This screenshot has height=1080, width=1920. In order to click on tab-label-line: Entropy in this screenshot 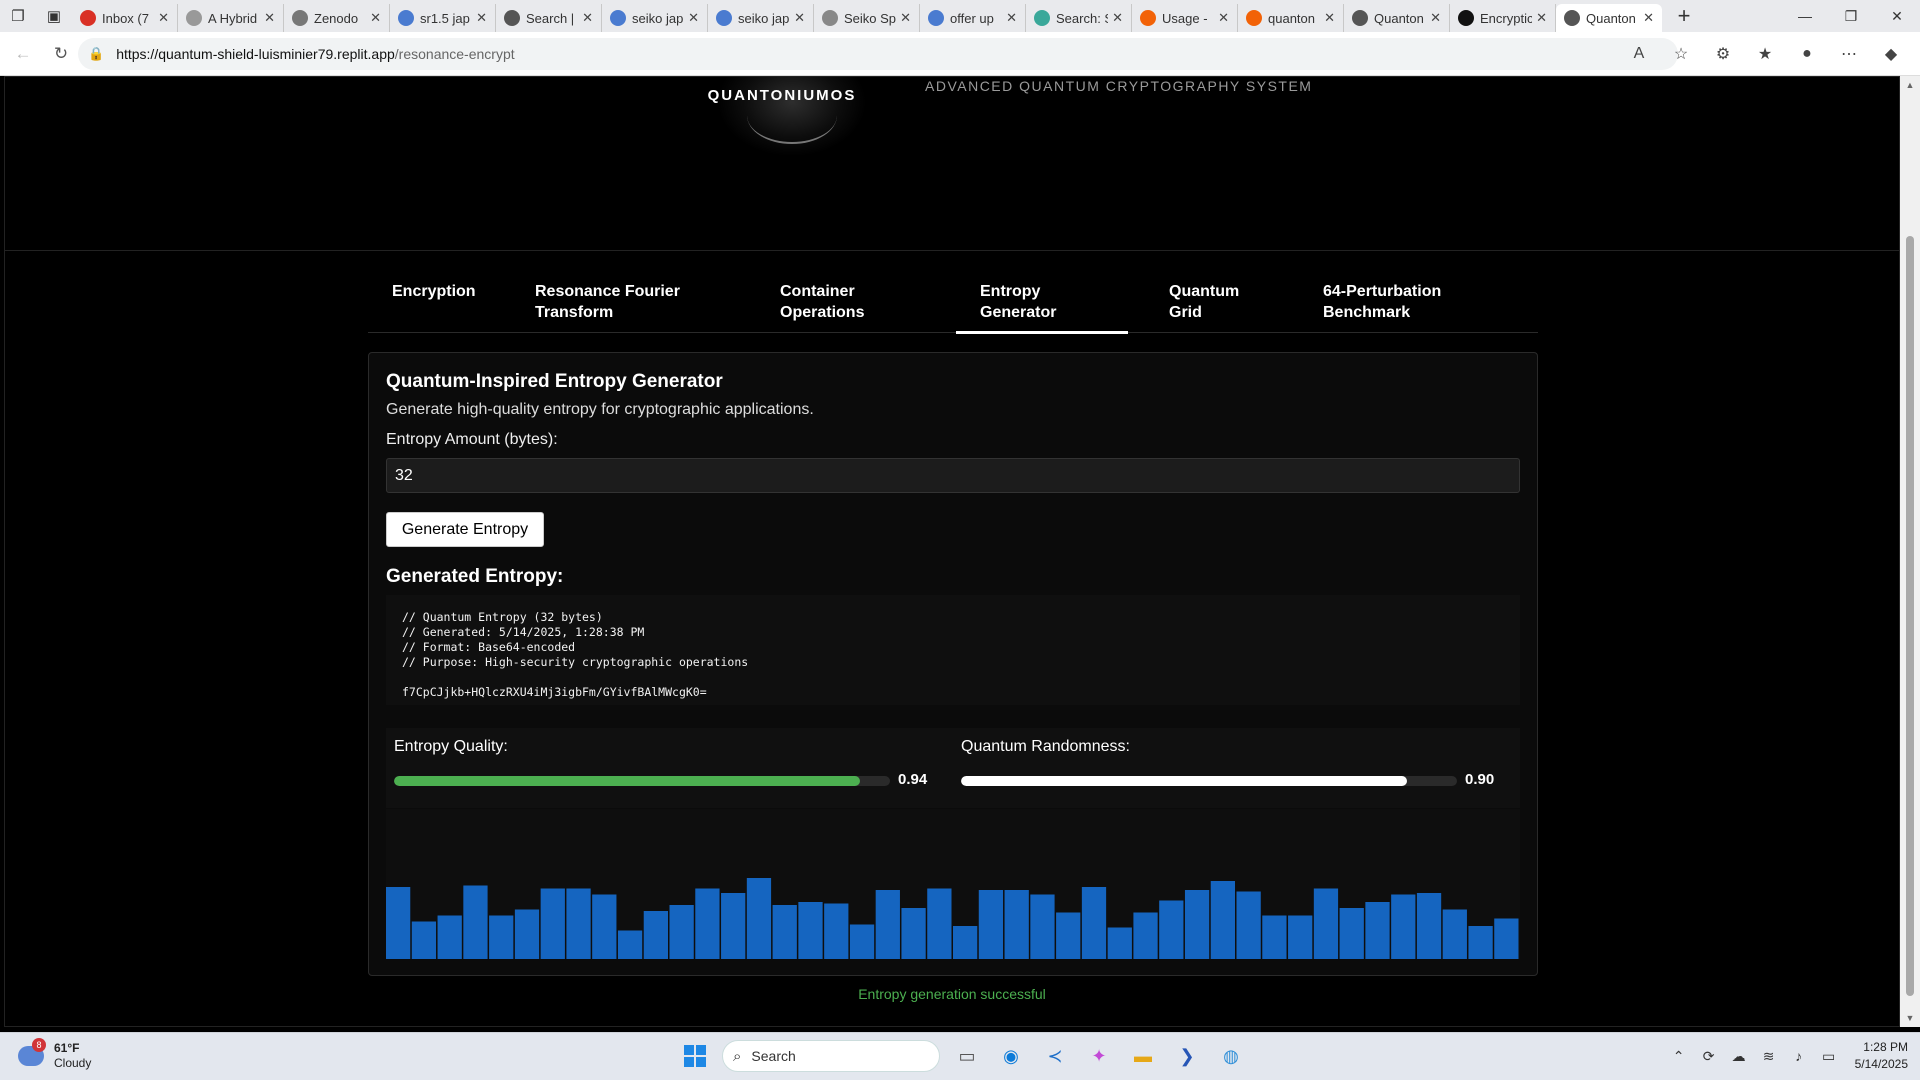, I will do `click(1010, 291)`.